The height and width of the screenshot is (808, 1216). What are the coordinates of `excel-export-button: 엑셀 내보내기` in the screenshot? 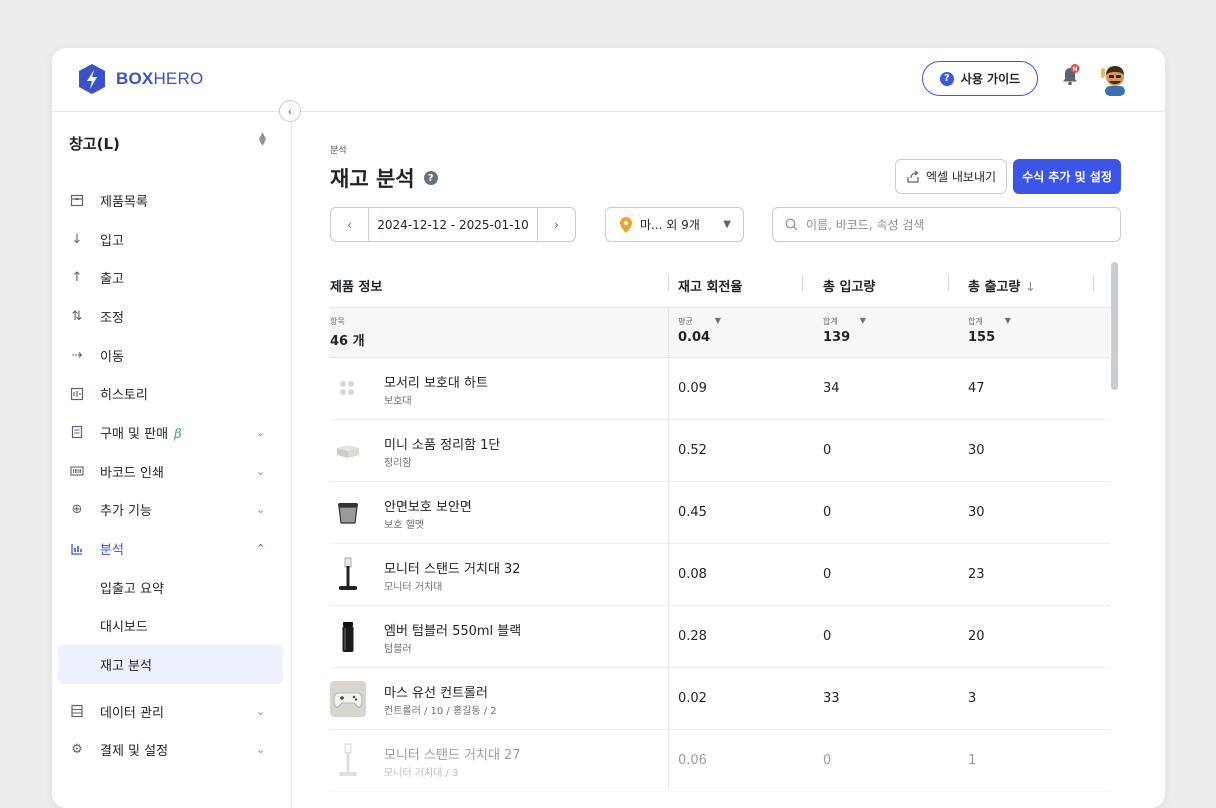 It's located at (951, 176).